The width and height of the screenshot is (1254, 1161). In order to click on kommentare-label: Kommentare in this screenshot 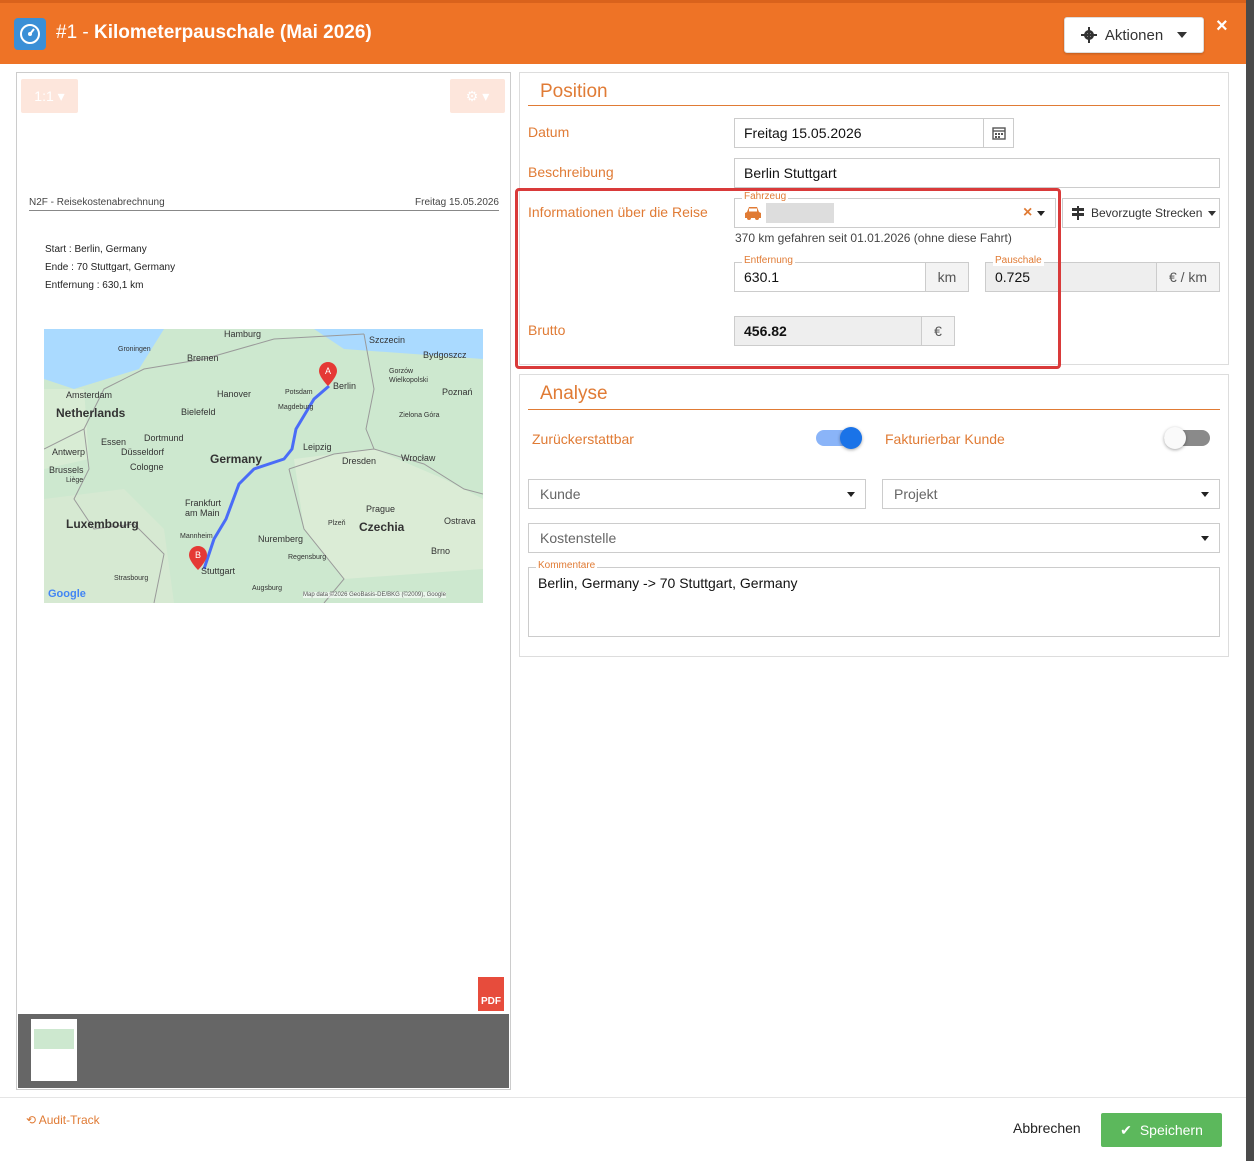, I will do `click(567, 565)`.